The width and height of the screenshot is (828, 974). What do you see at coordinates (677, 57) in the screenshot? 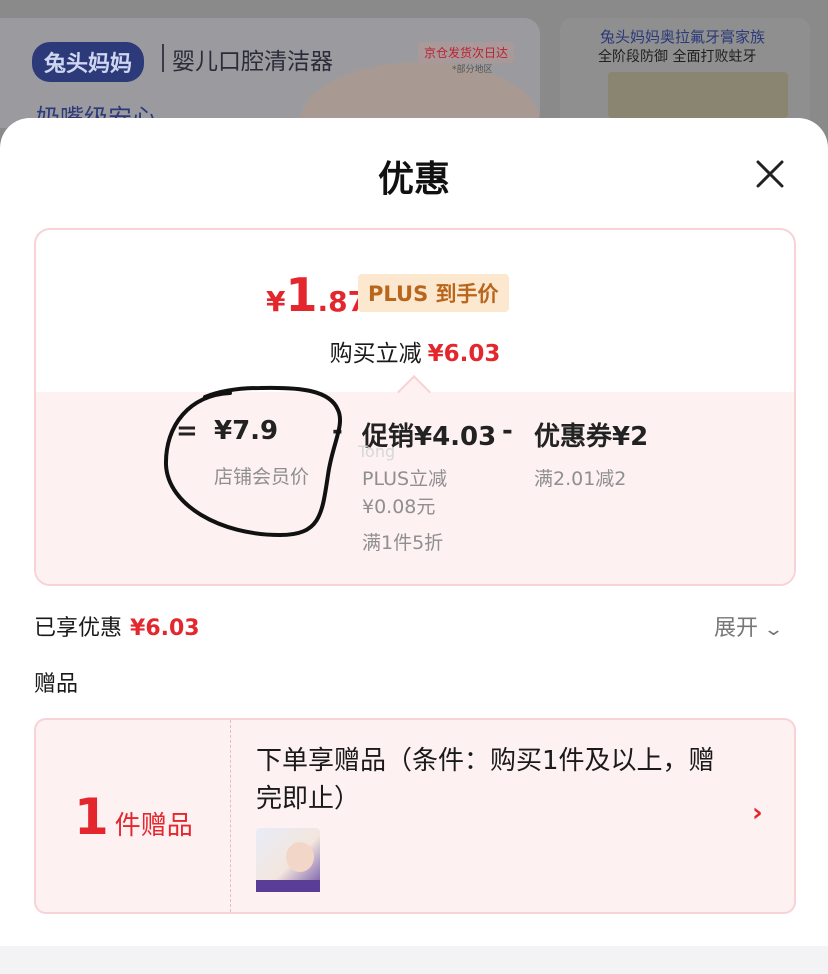
I see `side-ad-subtitle: 全阶段防御 全面打败蛀牙` at bounding box center [677, 57].